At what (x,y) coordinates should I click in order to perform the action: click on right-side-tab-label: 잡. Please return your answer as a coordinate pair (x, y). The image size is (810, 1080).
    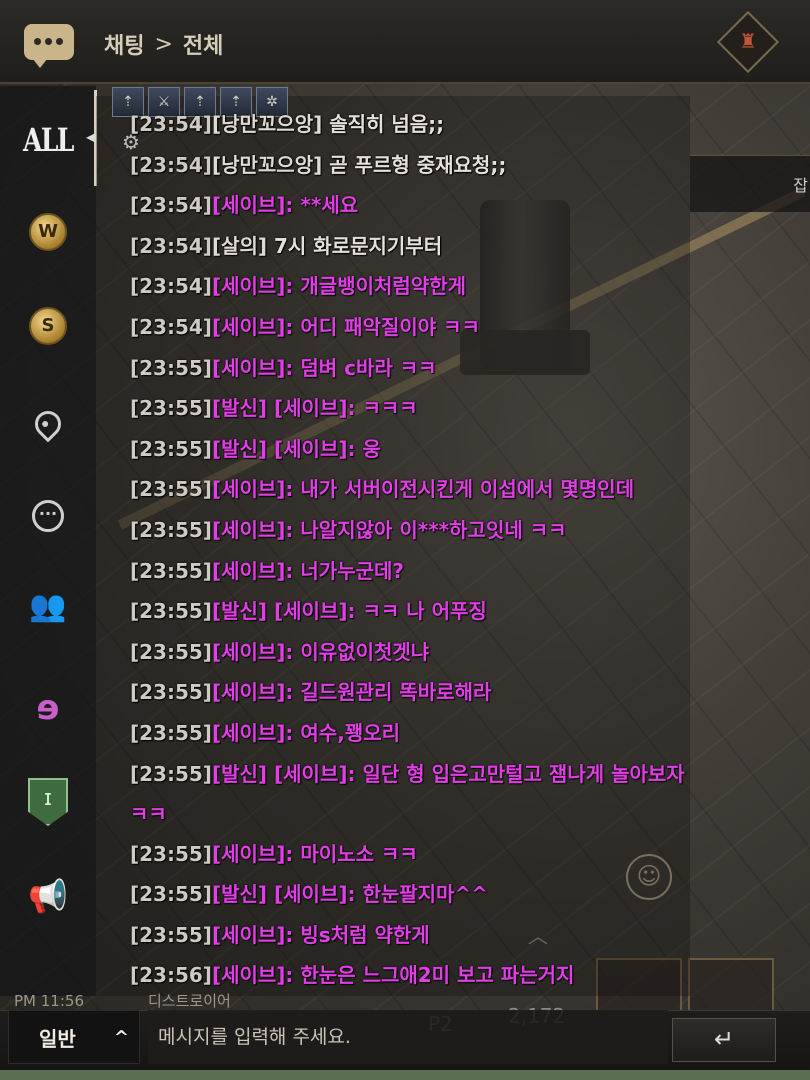
    Looking at the image, I should click on (800, 185).